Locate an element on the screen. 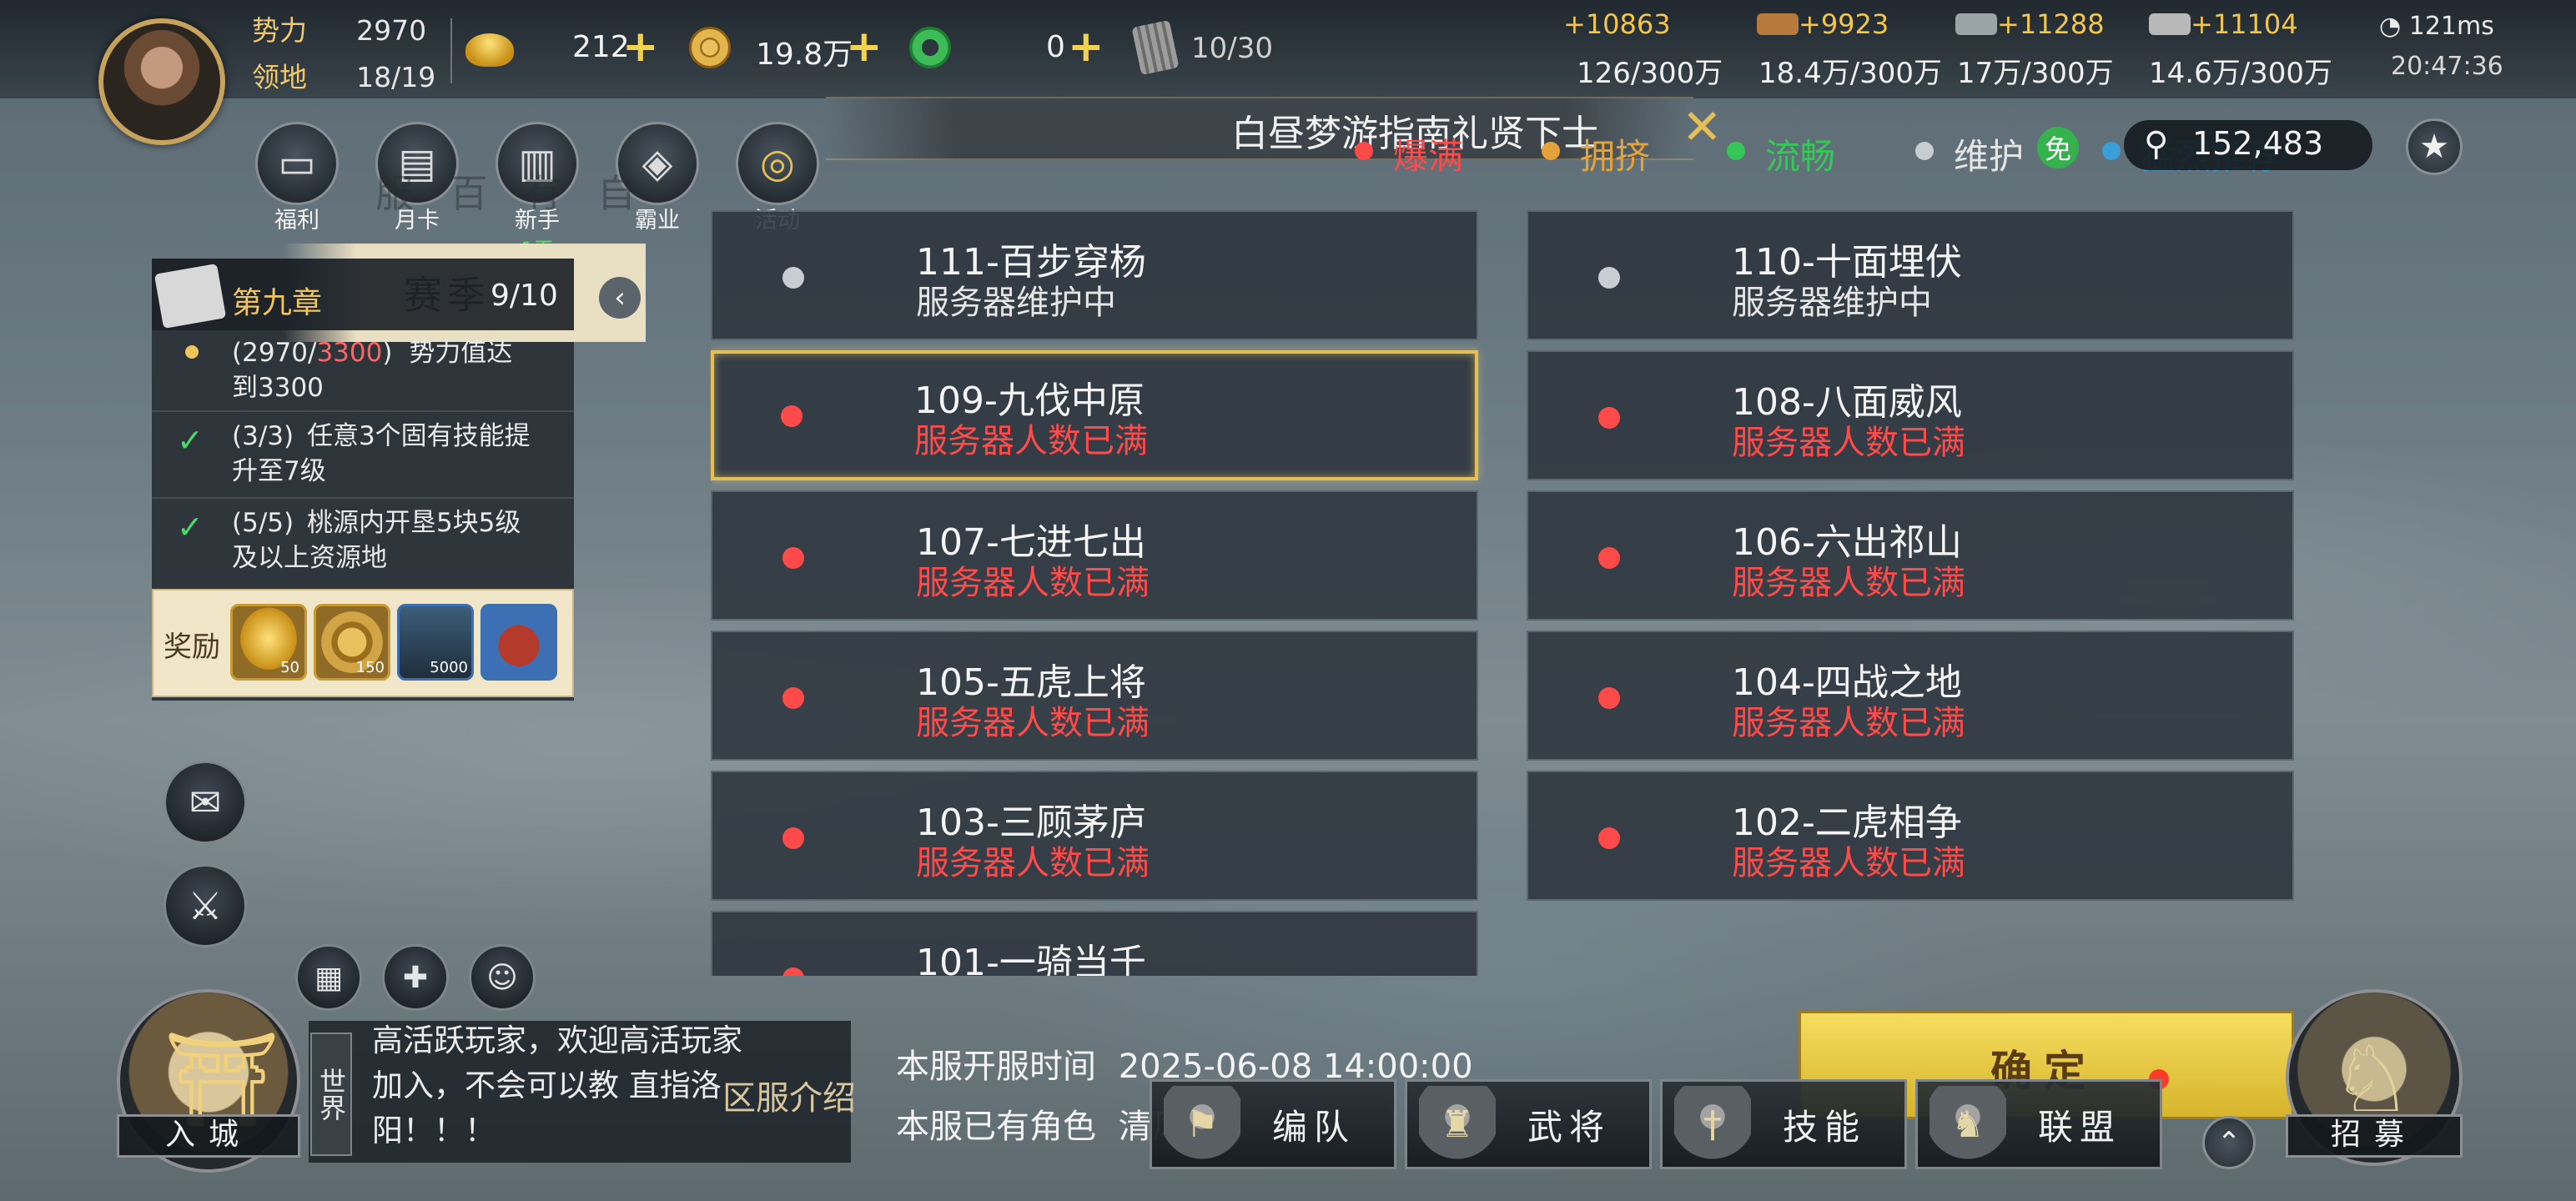 The height and width of the screenshot is (1201, 2576). wood-cap: 18.4万/300万 is located at coordinates (1850, 74).